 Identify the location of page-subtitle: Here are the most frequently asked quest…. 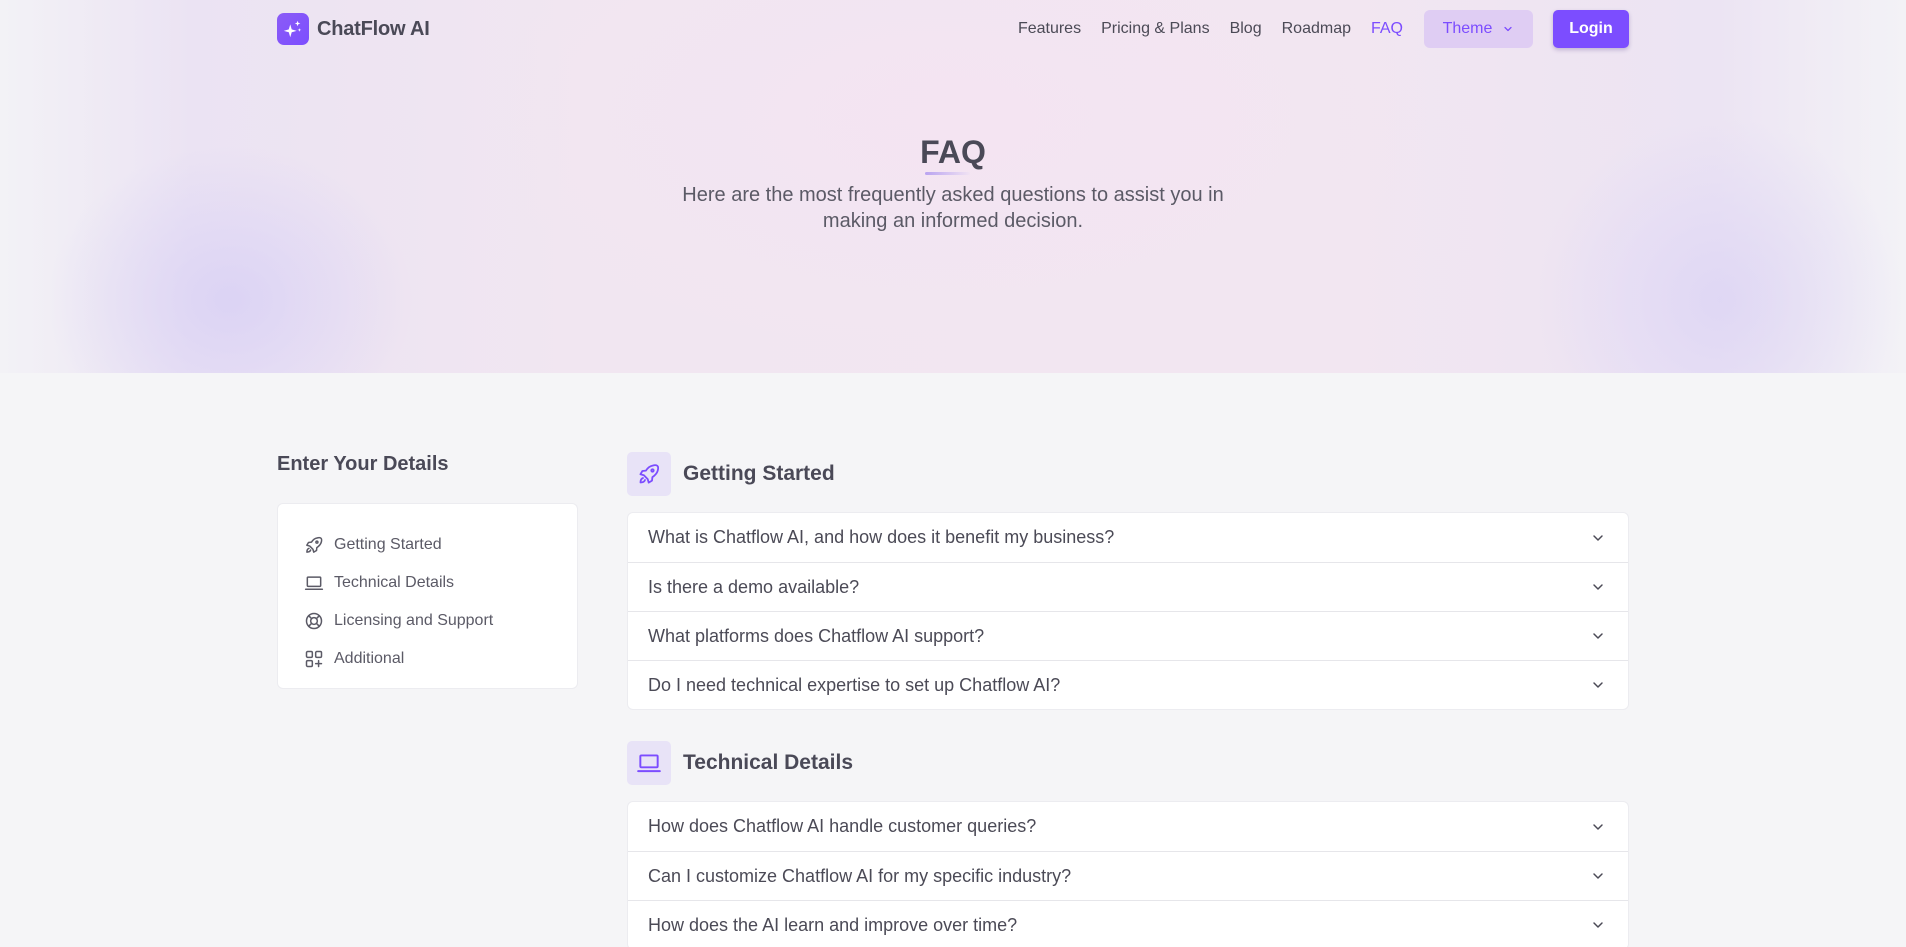
(953, 208).